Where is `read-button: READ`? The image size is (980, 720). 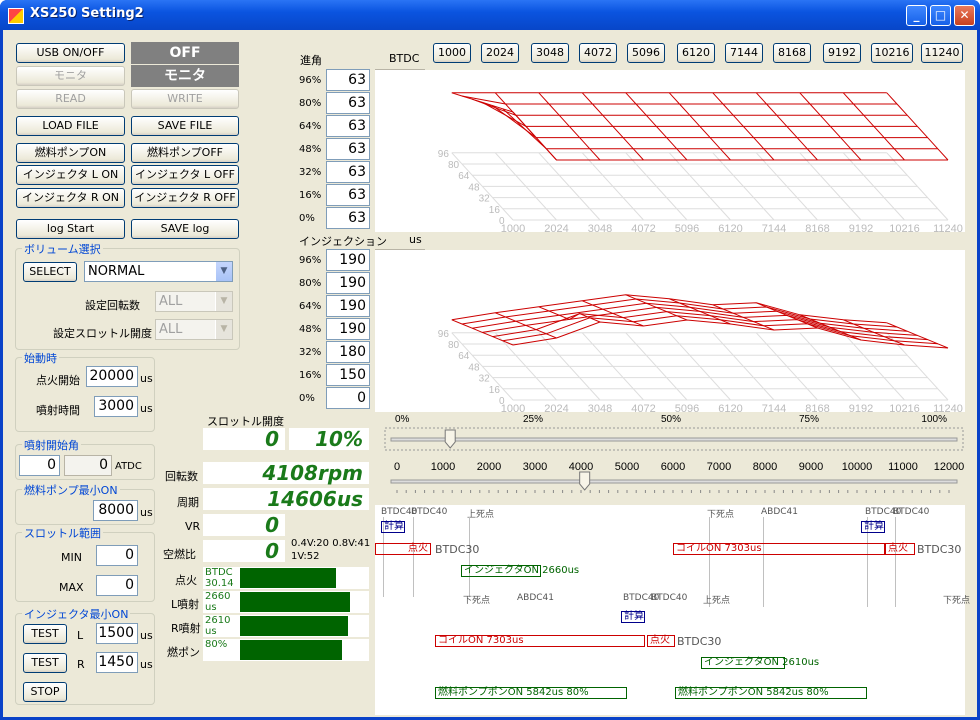
read-button: READ is located at coordinates (70, 99).